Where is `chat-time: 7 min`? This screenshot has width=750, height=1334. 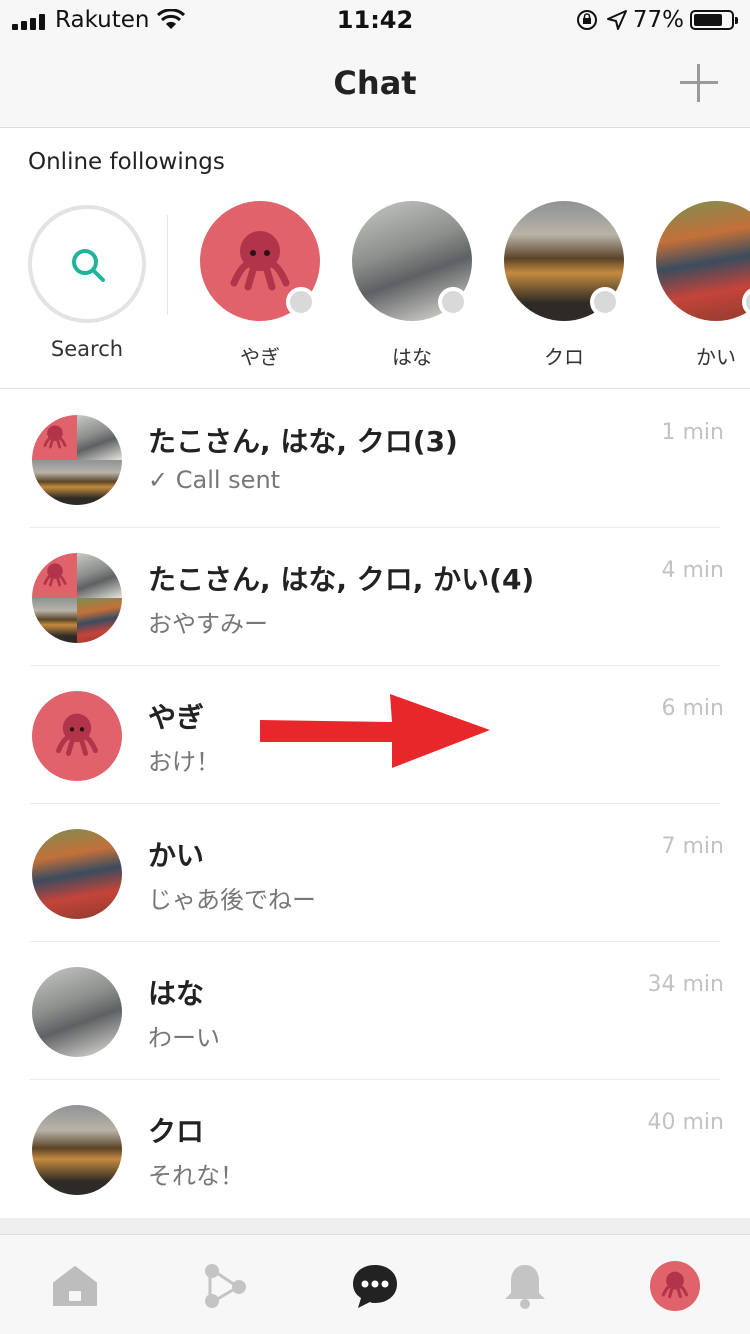 chat-time: 7 min is located at coordinates (692, 846).